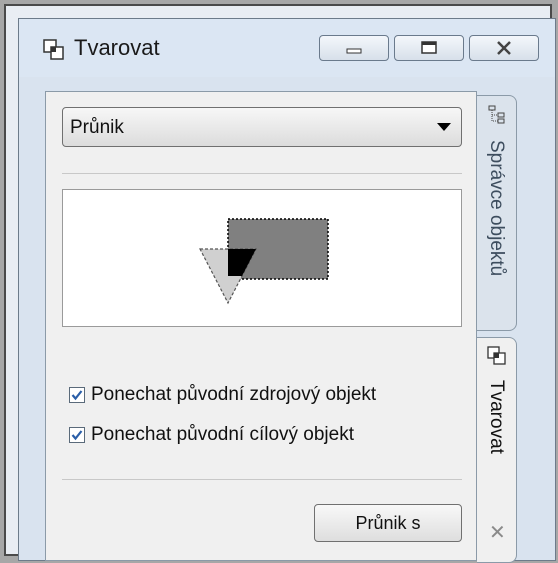  I want to click on maximize-button, so click(429, 48).